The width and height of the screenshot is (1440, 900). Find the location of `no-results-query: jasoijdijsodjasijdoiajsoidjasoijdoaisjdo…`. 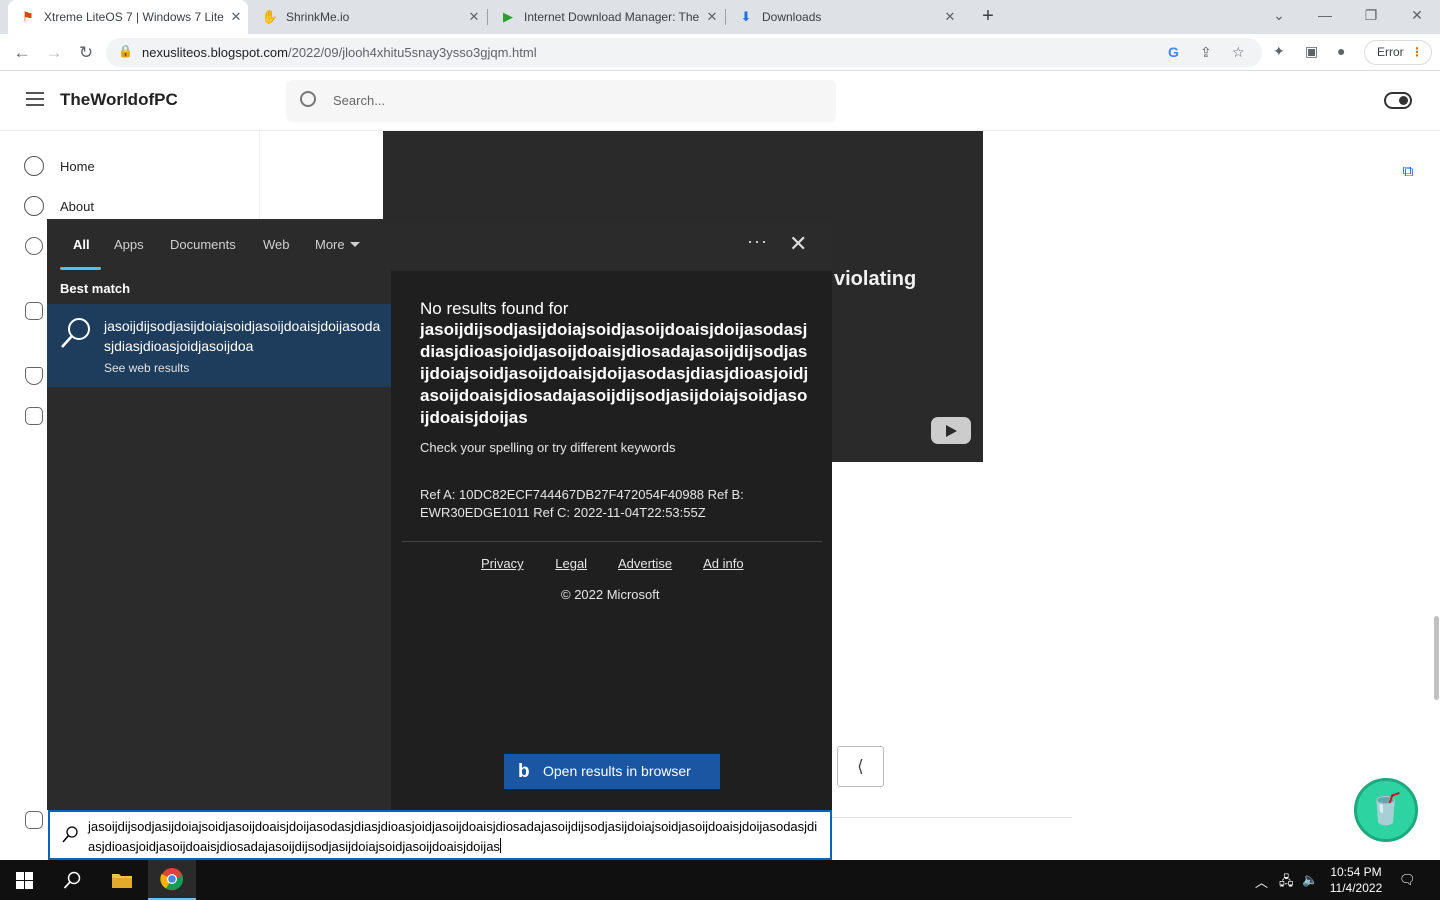

no-results-query: jasoijdijsodjasijdoiajsoidjasoijdoaisjdo… is located at coordinates (614, 373).